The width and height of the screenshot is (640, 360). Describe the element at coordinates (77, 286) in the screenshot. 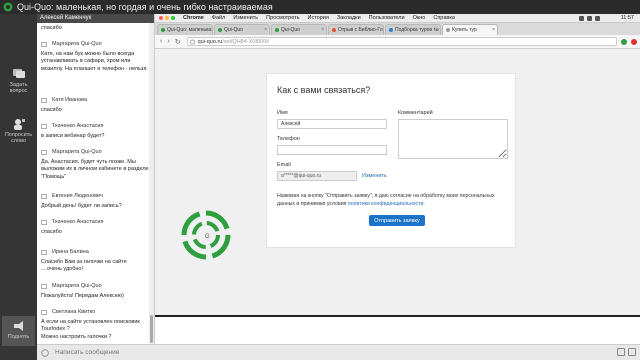

I see `chat-author: Маргарита Qui-Quo` at that location.